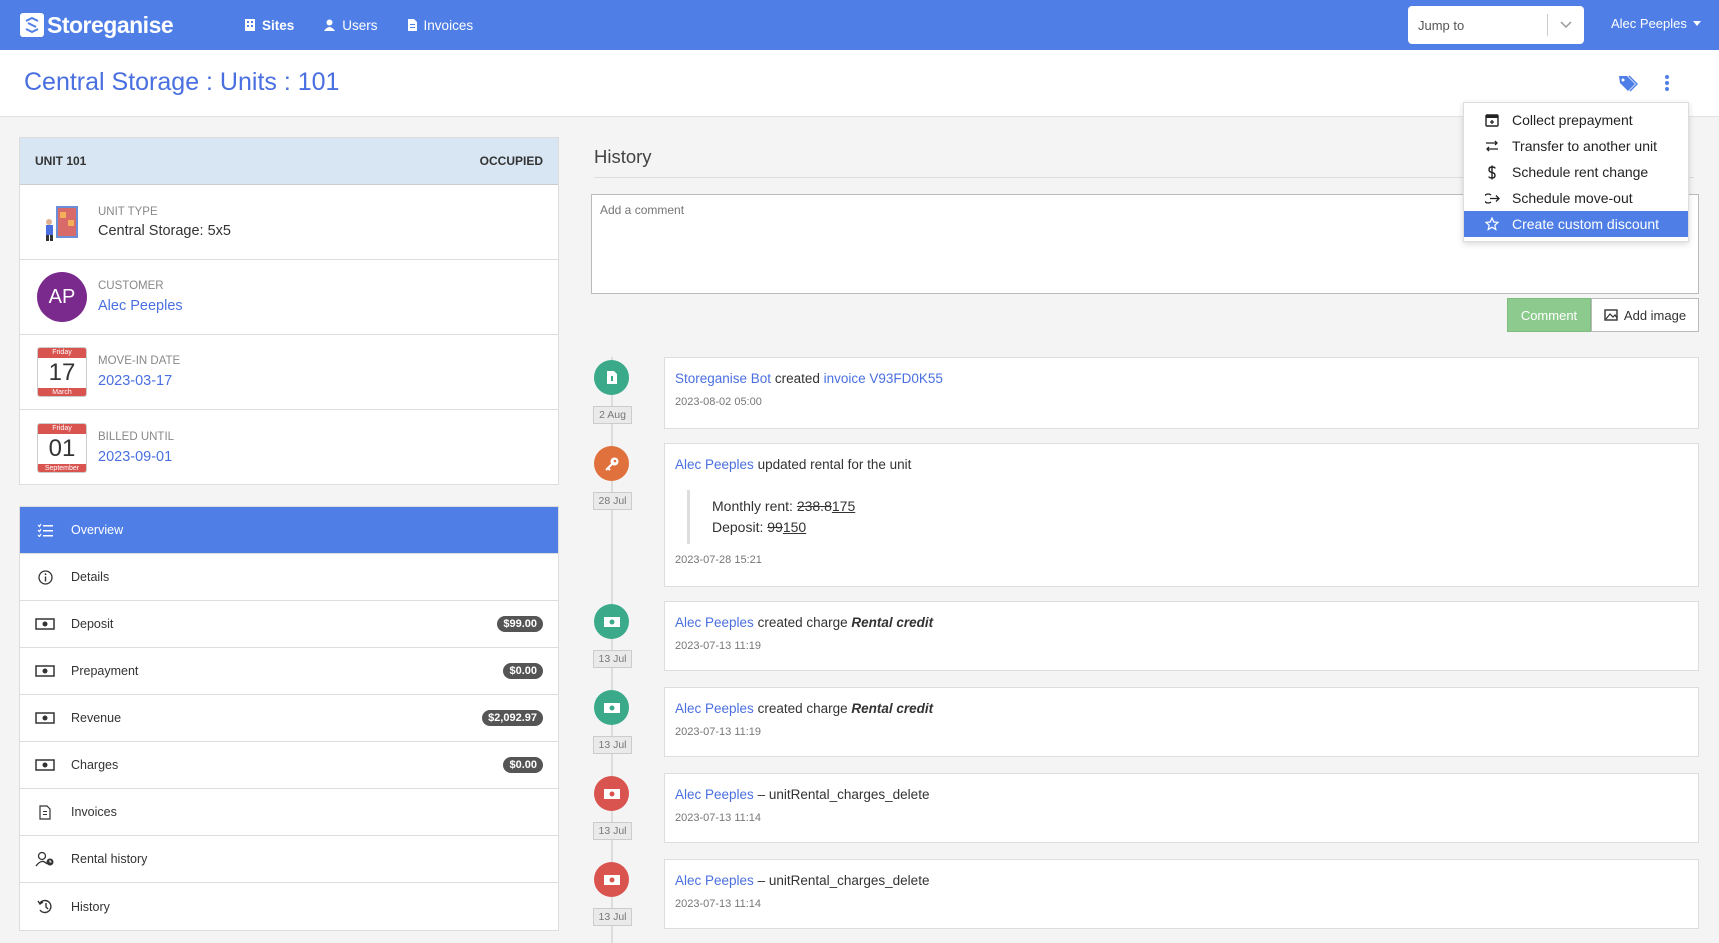  Describe the element at coordinates (289, 812) in the screenshot. I see `menu-item-invoices: Invoices` at that location.